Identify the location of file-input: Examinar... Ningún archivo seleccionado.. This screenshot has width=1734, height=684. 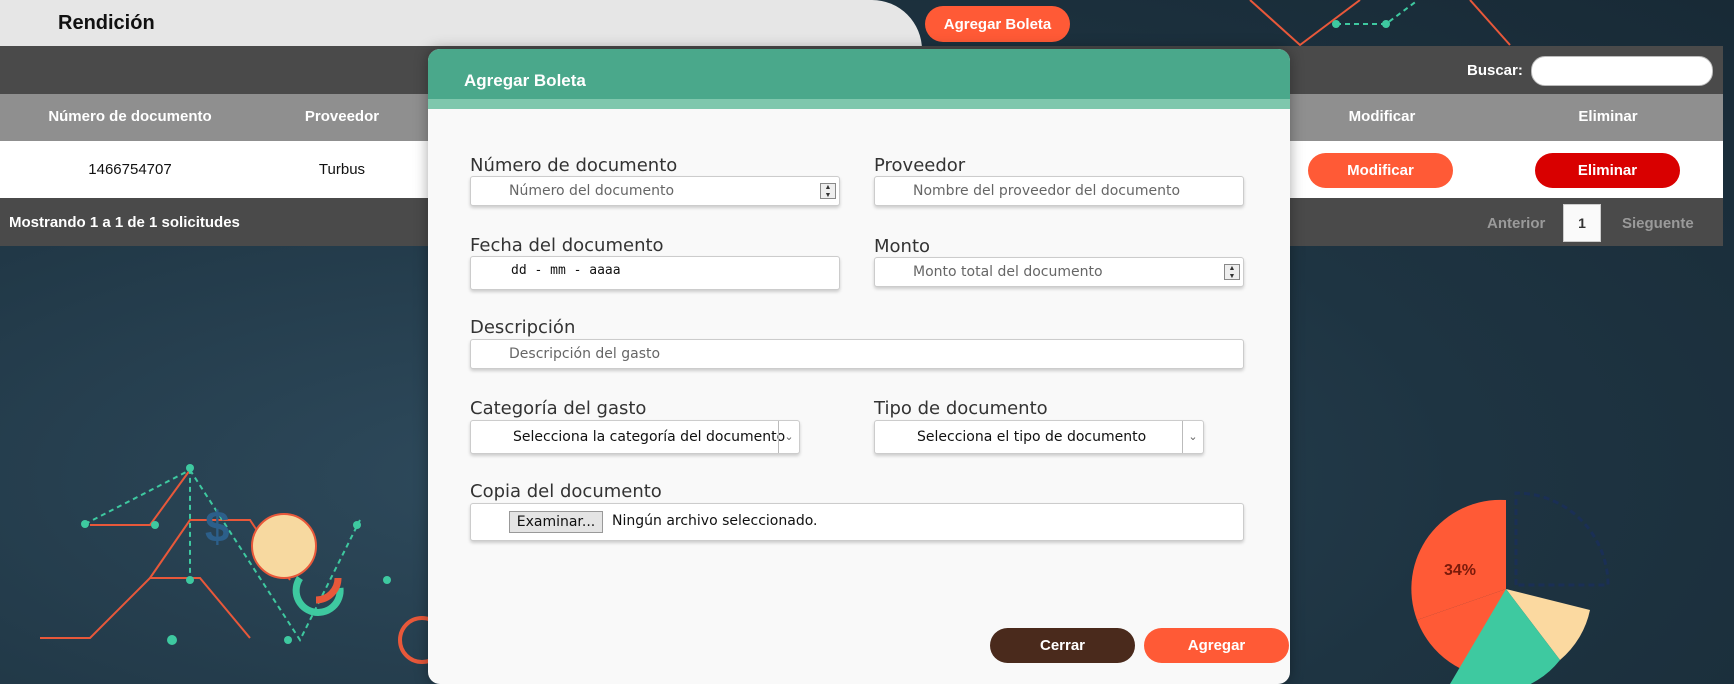
(857, 522).